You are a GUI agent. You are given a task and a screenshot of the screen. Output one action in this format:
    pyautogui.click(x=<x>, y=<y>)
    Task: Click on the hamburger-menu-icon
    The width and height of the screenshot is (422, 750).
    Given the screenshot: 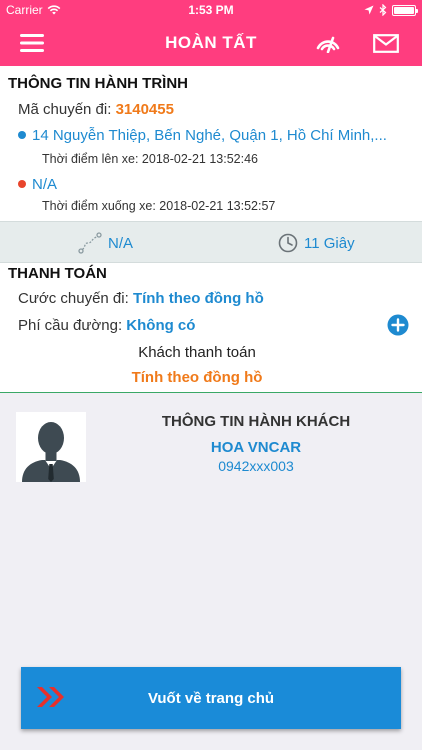 What is the action you would take?
    pyautogui.click(x=32, y=43)
    